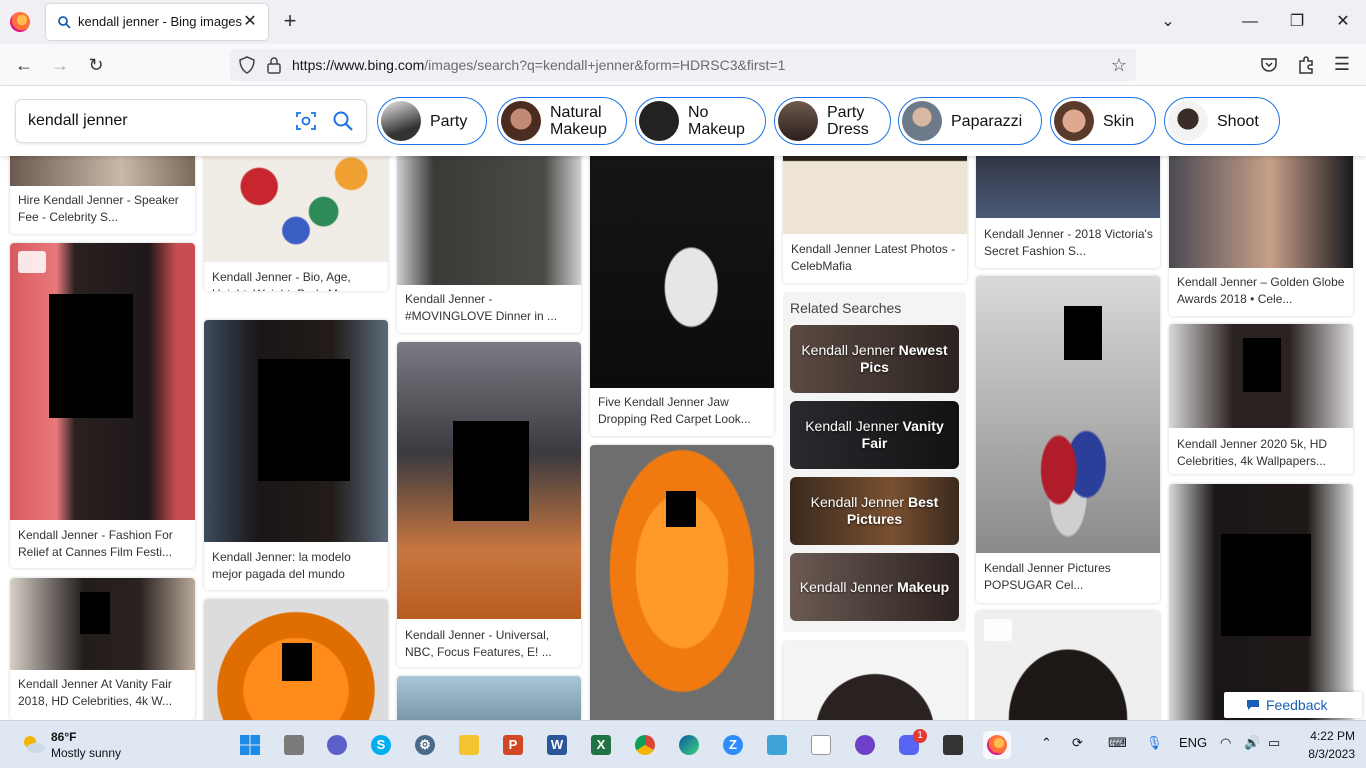 The image size is (1366, 768). Describe the element at coordinates (432, 121) in the screenshot. I see `pill-party: Party` at that location.